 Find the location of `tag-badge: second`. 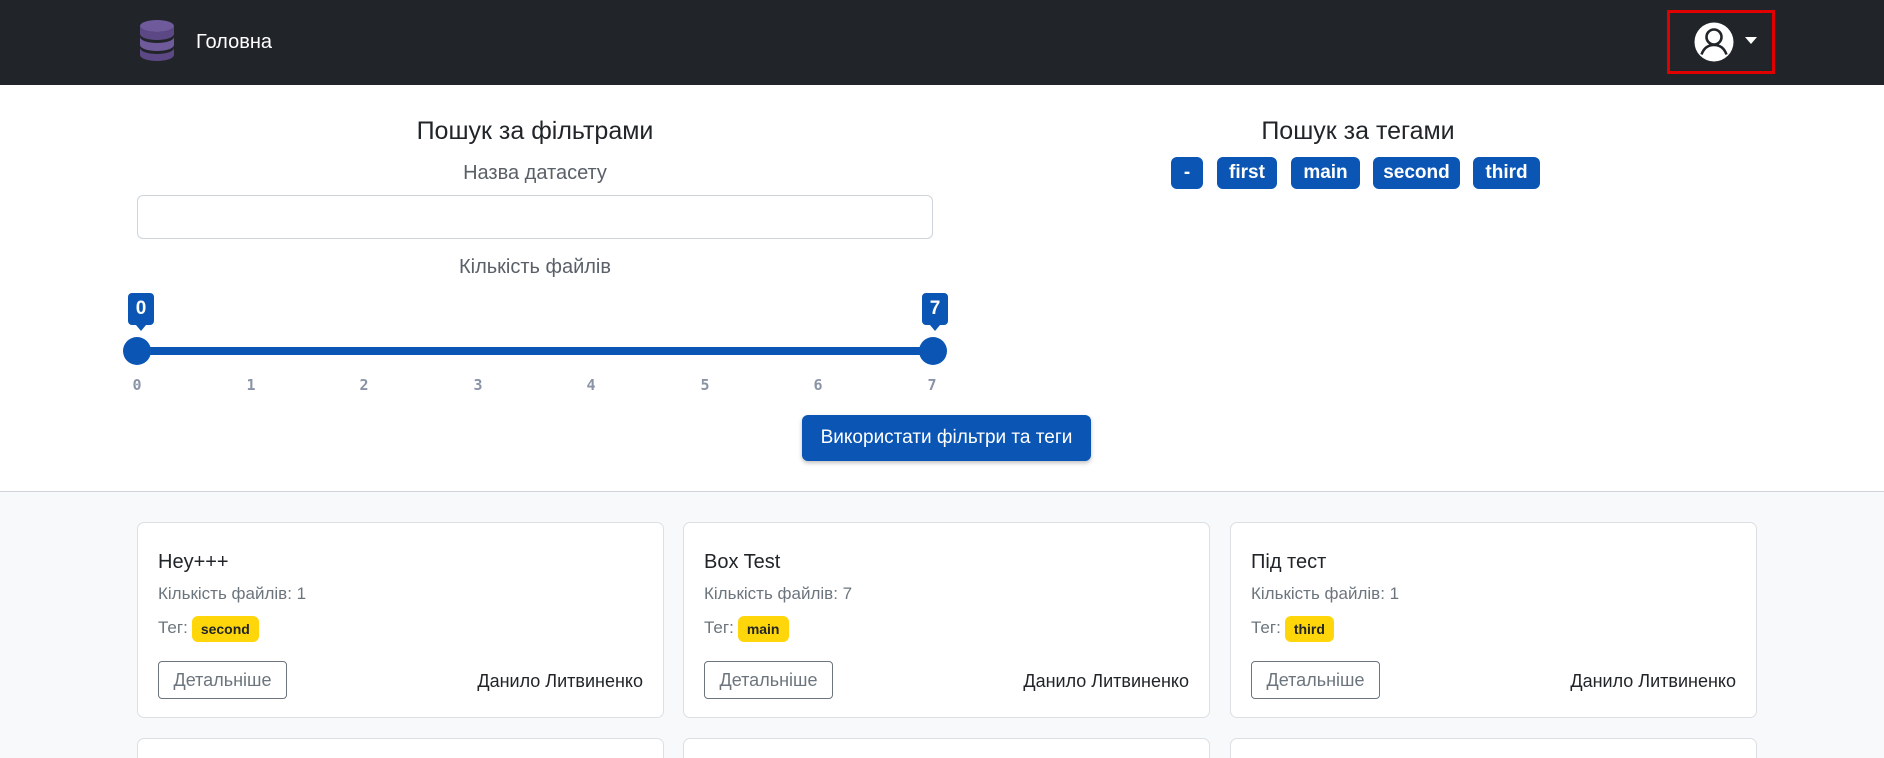

tag-badge: second is located at coordinates (225, 628).